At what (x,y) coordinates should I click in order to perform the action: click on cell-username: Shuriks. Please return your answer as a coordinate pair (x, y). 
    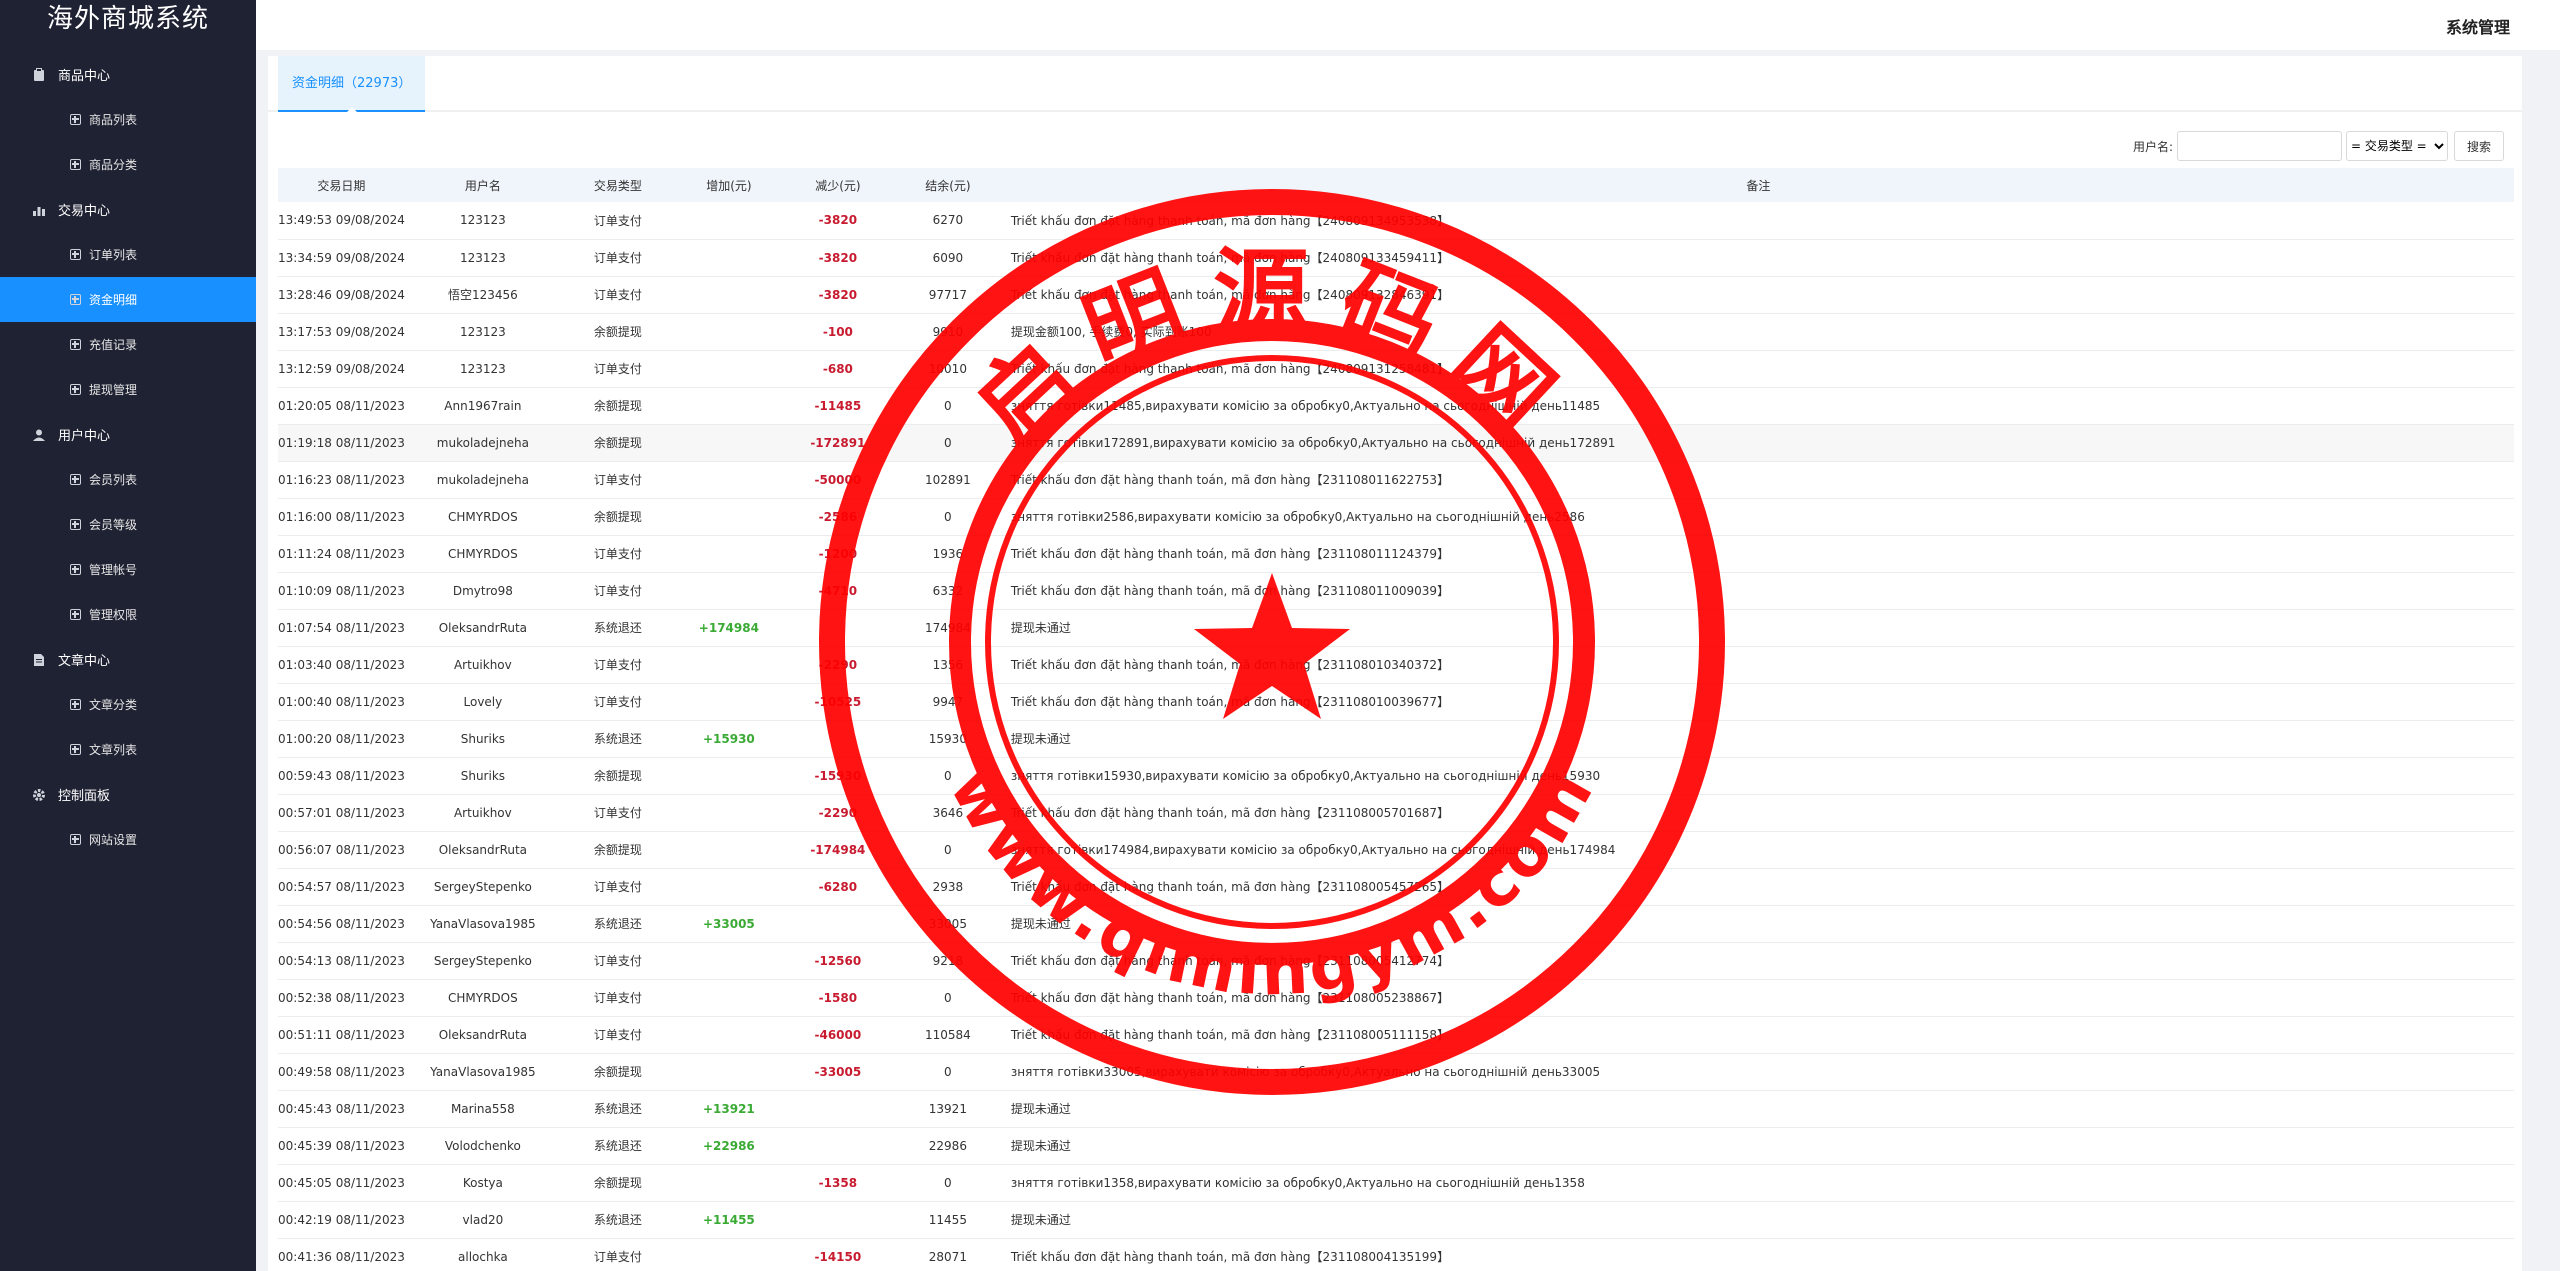
    Looking at the image, I should click on (483, 775).